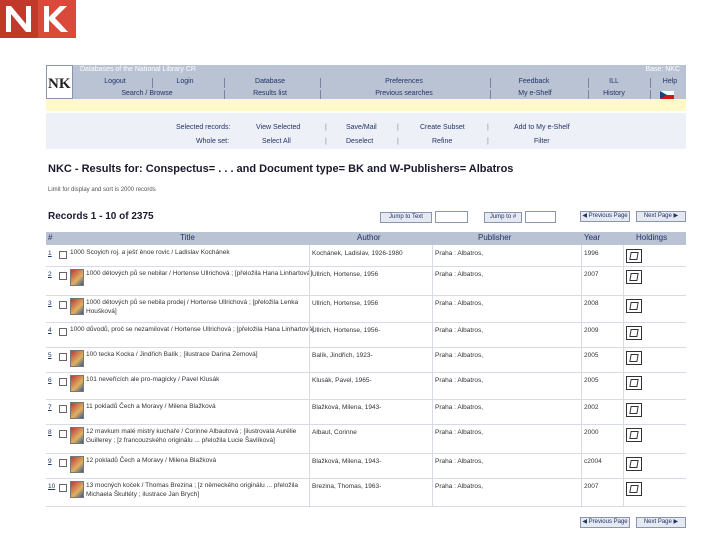  What do you see at coordinates (278, 127) in the screenshot?
I see `view-selected-link: View Selected` at bounding box center [278, 127].